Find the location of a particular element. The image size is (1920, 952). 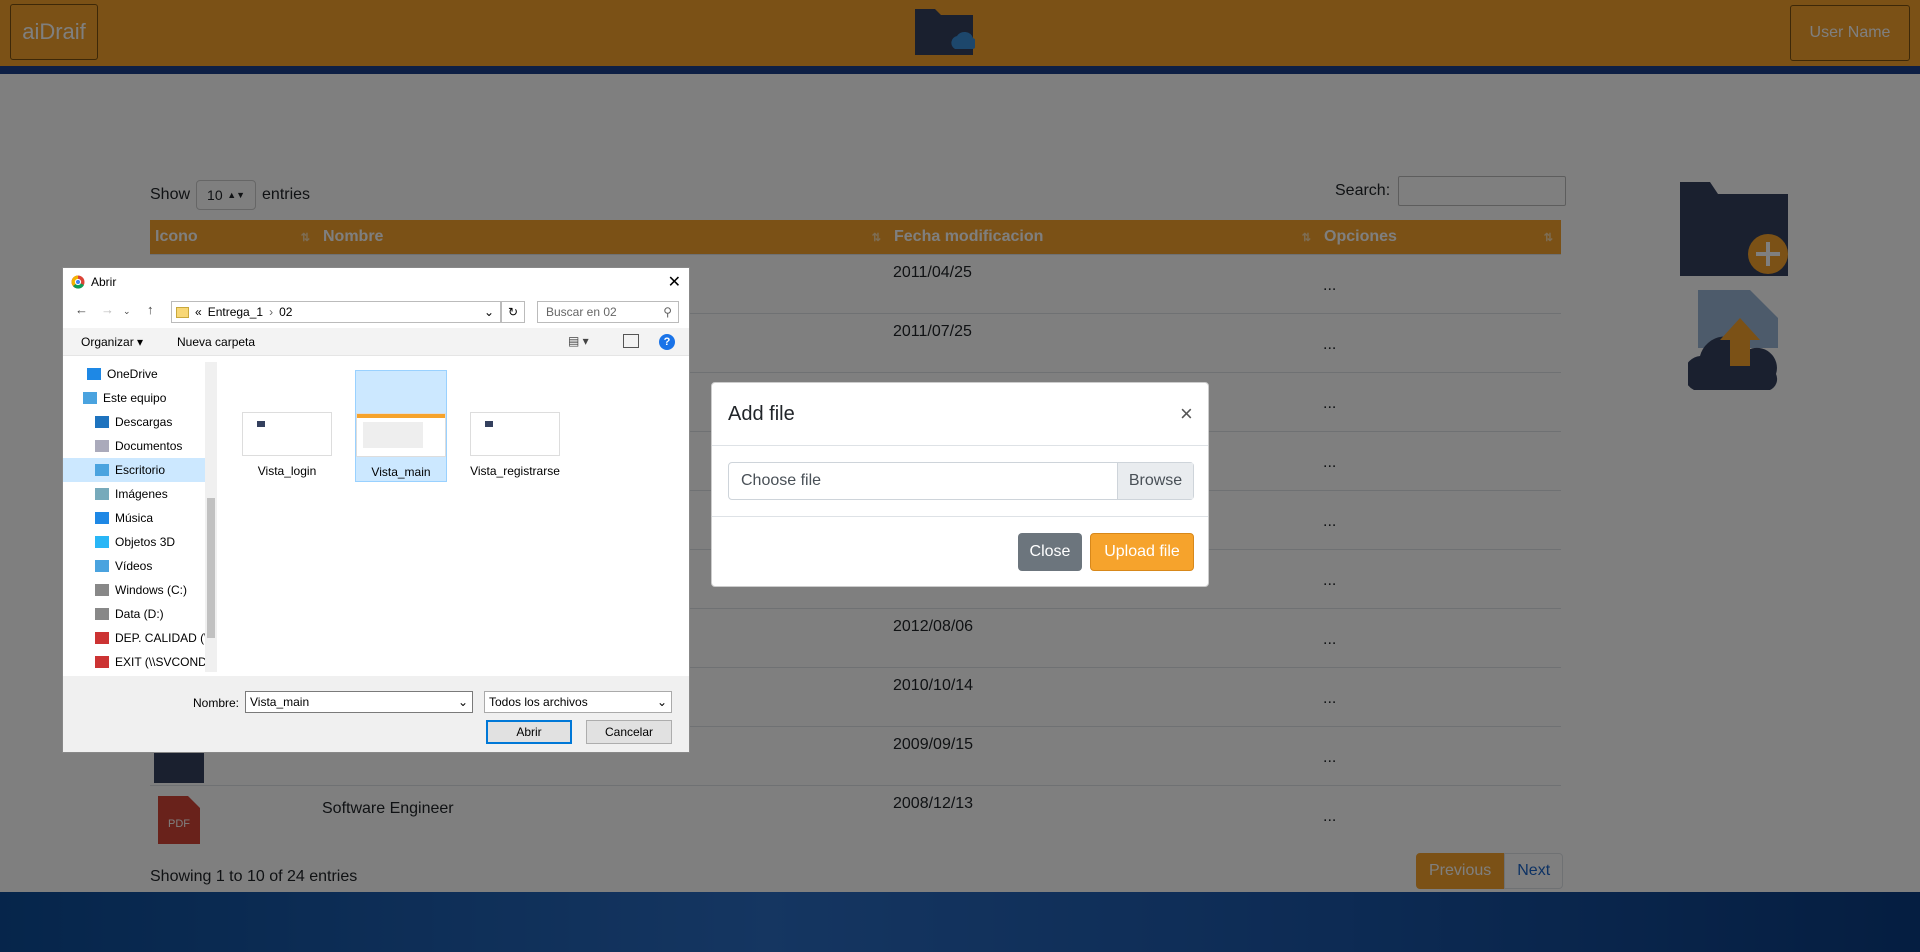

tree-item: Data (D:) is located at coordinates (140, 614).